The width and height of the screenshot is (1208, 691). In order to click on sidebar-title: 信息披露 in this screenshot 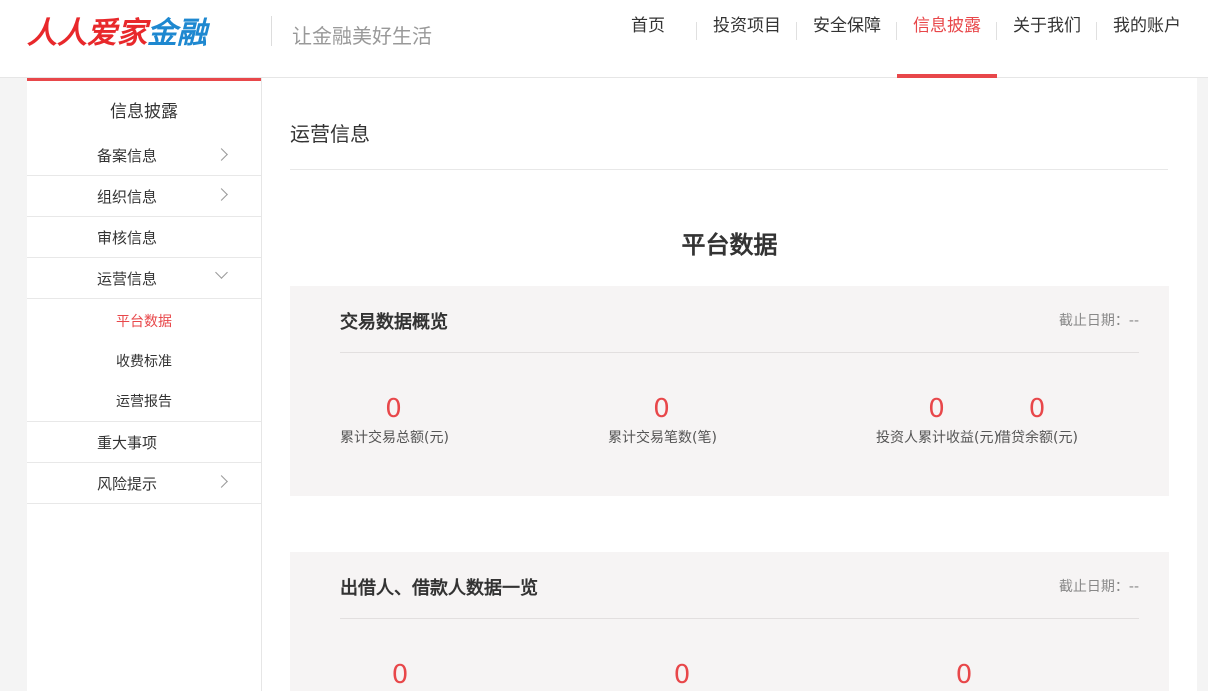, I will do `click(144, 111)`.